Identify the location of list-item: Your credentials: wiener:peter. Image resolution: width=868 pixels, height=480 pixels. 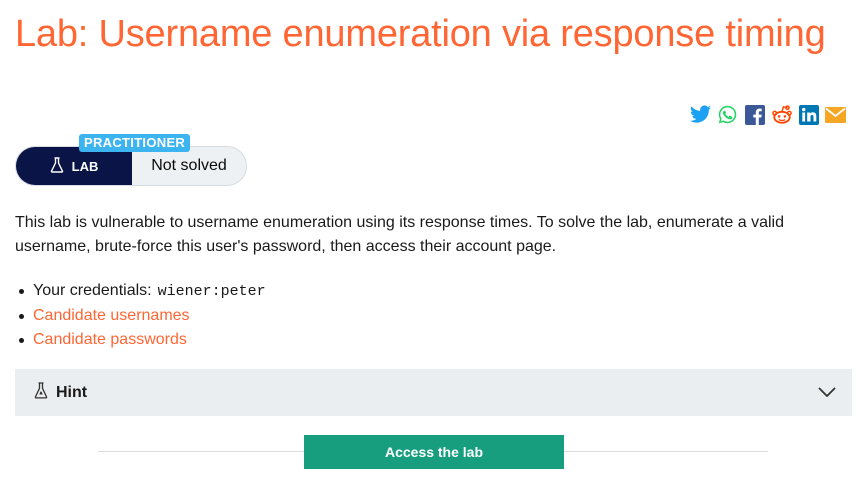
(140, 291).